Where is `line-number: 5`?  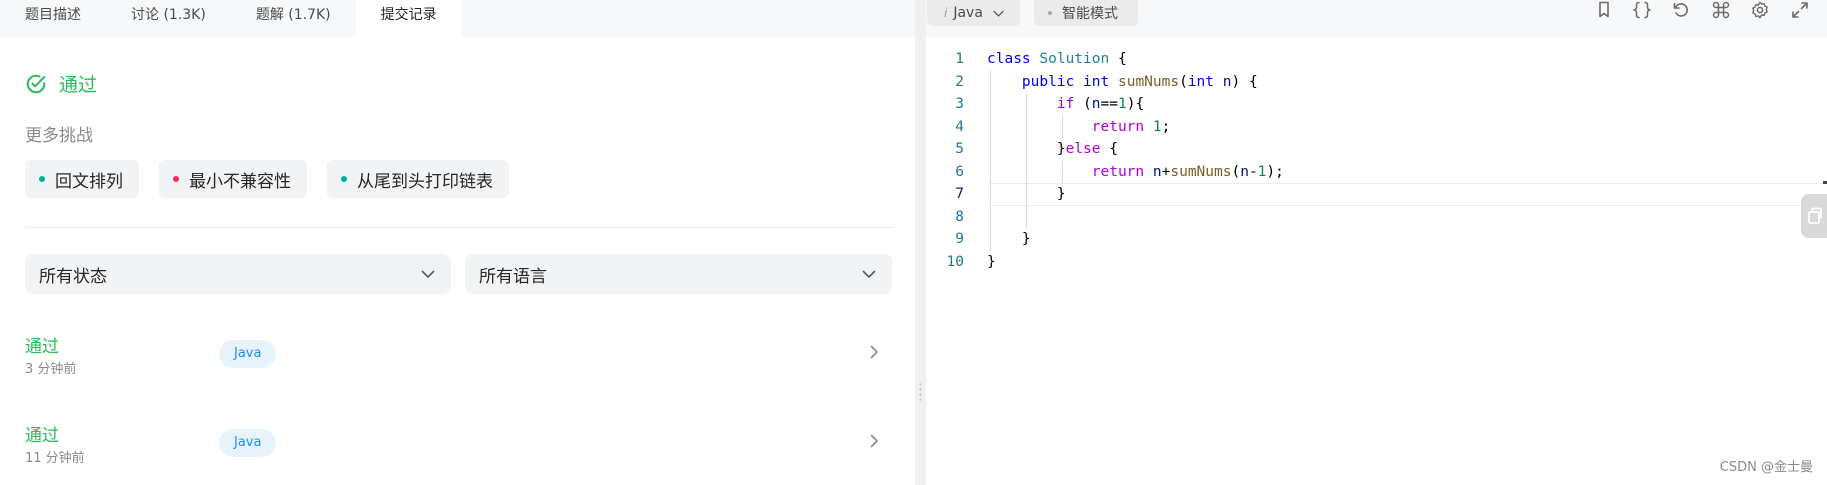
line-number: 5 is located at coordinates (959, 149).